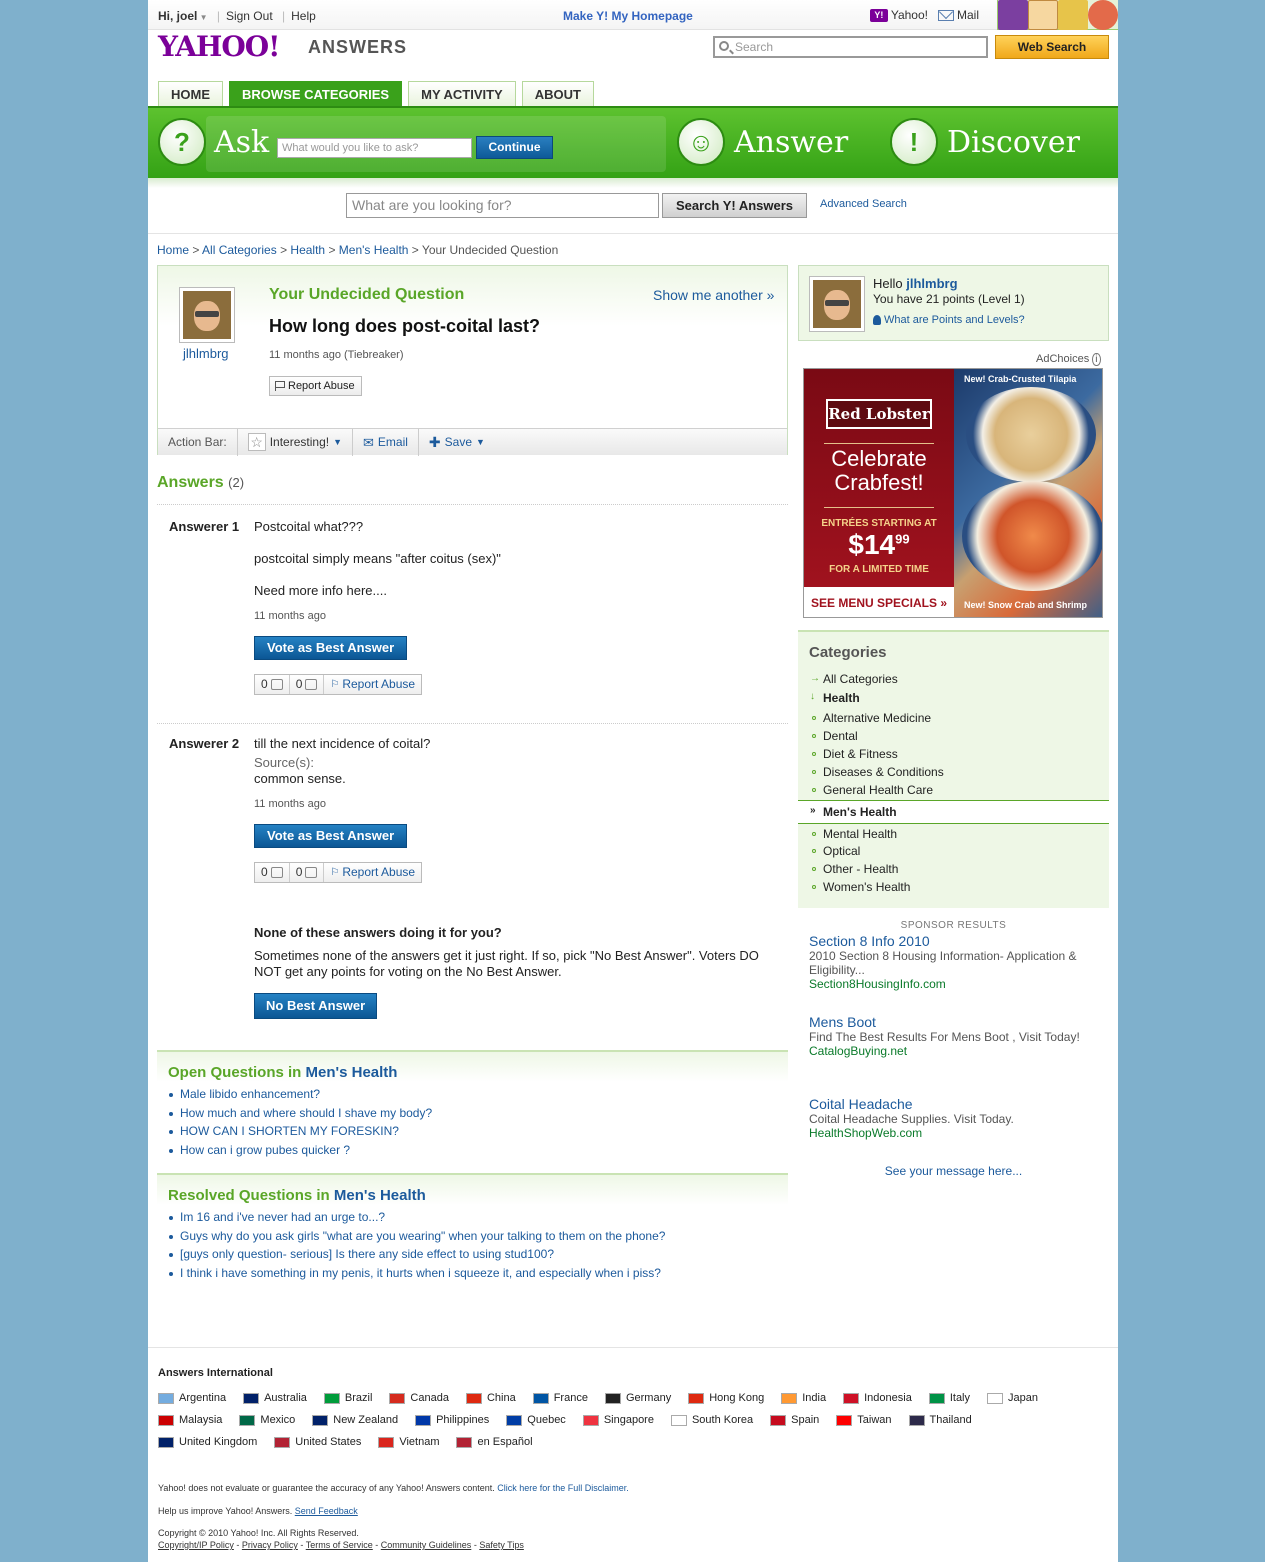  I want to click on yahoo-link: Y! Yahoo!, so click(898, 15).